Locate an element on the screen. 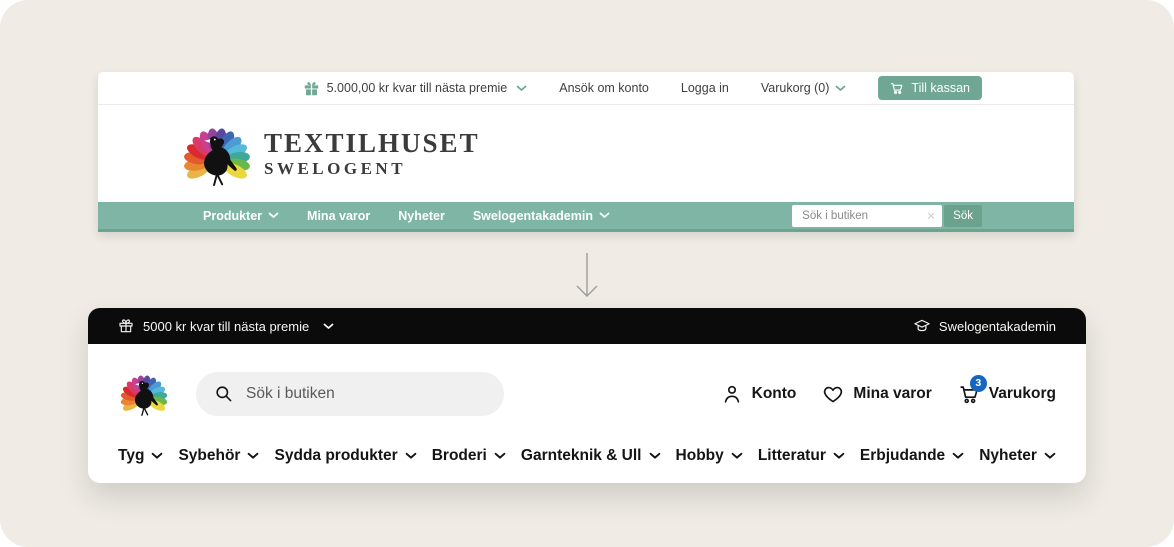  nav-label: Mina varor is located at coordinates (339, 215).